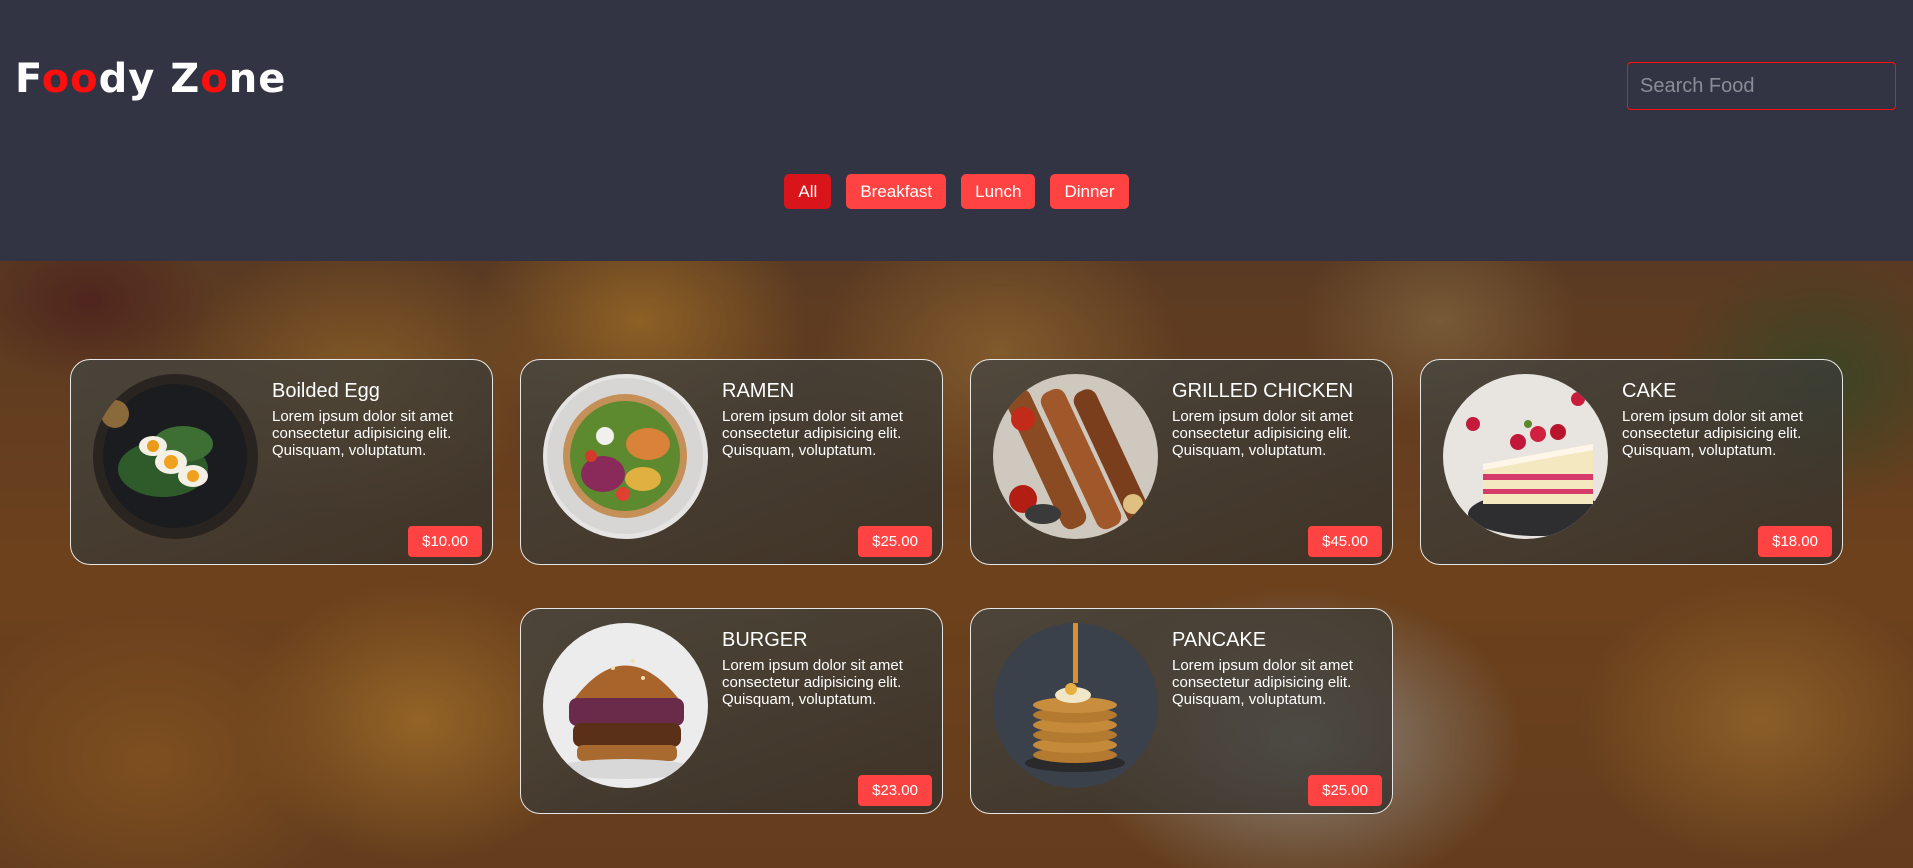  What do you see at coordinates (326, 391) in the screenshot?
I see `card-title: Boilded Egg` at bounding box center [326, 391].